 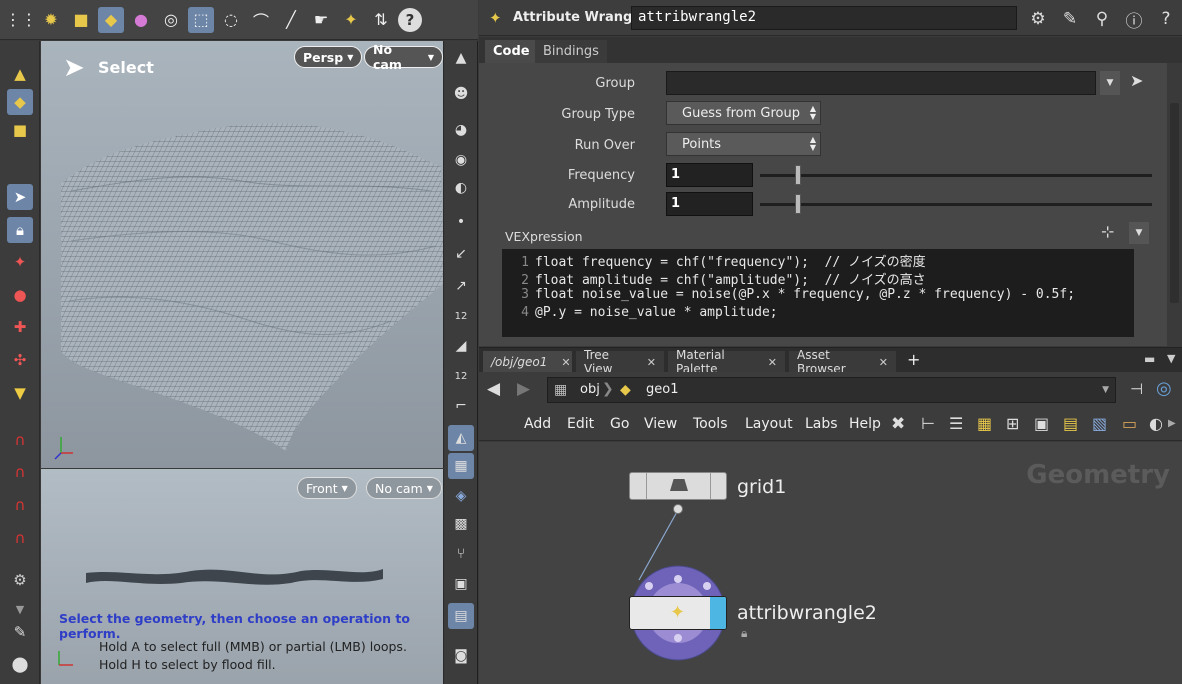 I want to click on grid1-node, so click(x=678, y=486).